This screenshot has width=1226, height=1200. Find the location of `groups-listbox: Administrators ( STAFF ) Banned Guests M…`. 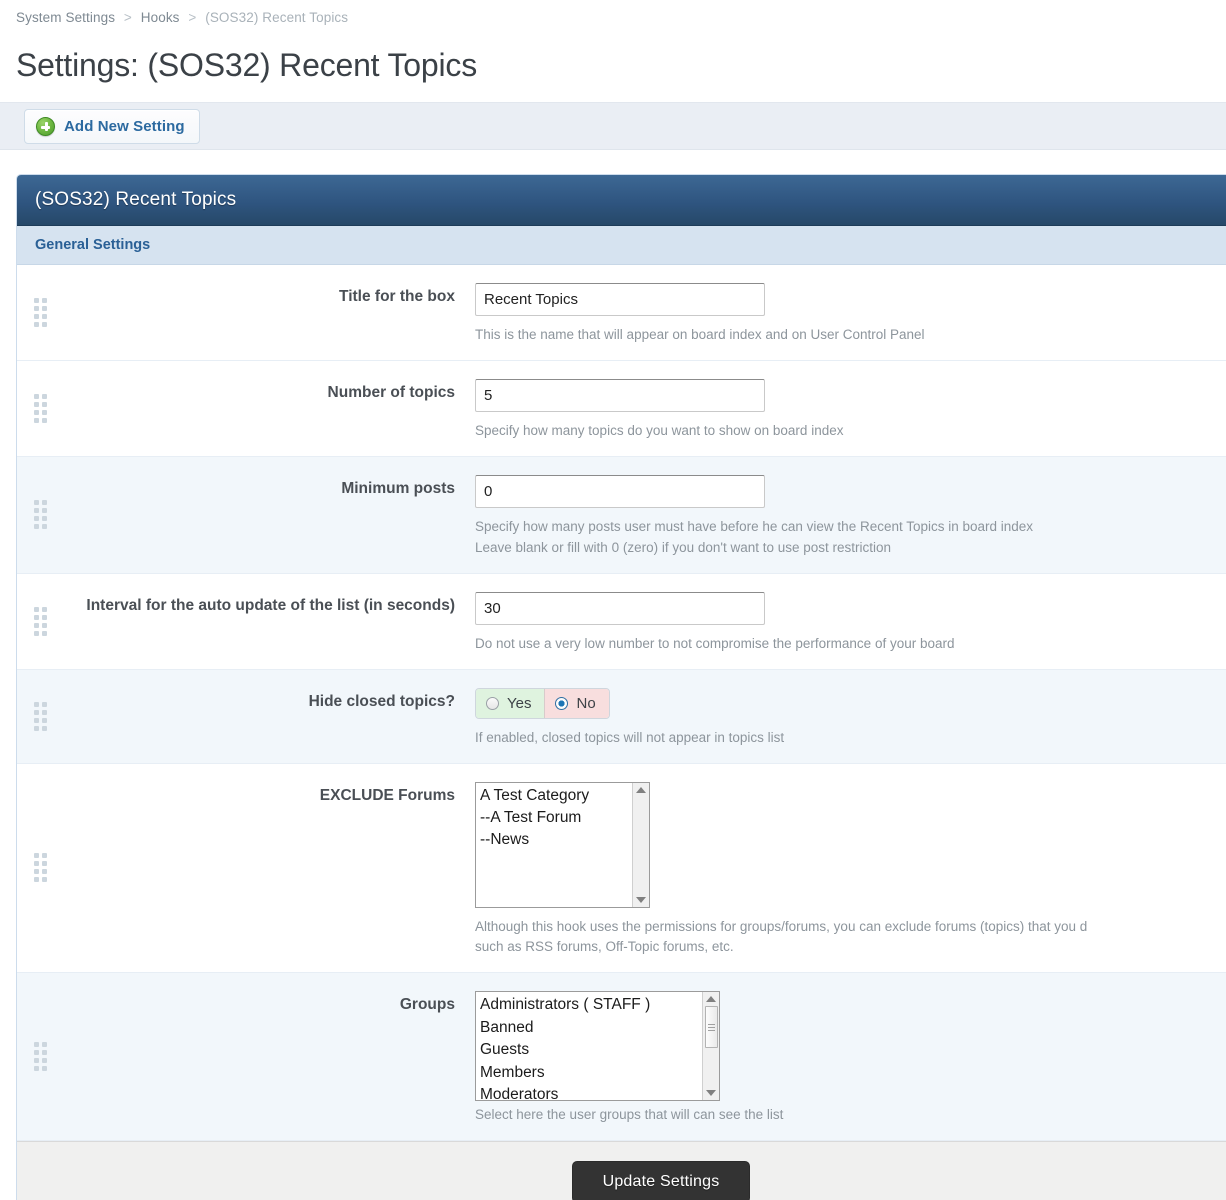

groups-listbox: Administrators ( STAFF ) Banned Guests M… is located at coordinates (597, 1046).